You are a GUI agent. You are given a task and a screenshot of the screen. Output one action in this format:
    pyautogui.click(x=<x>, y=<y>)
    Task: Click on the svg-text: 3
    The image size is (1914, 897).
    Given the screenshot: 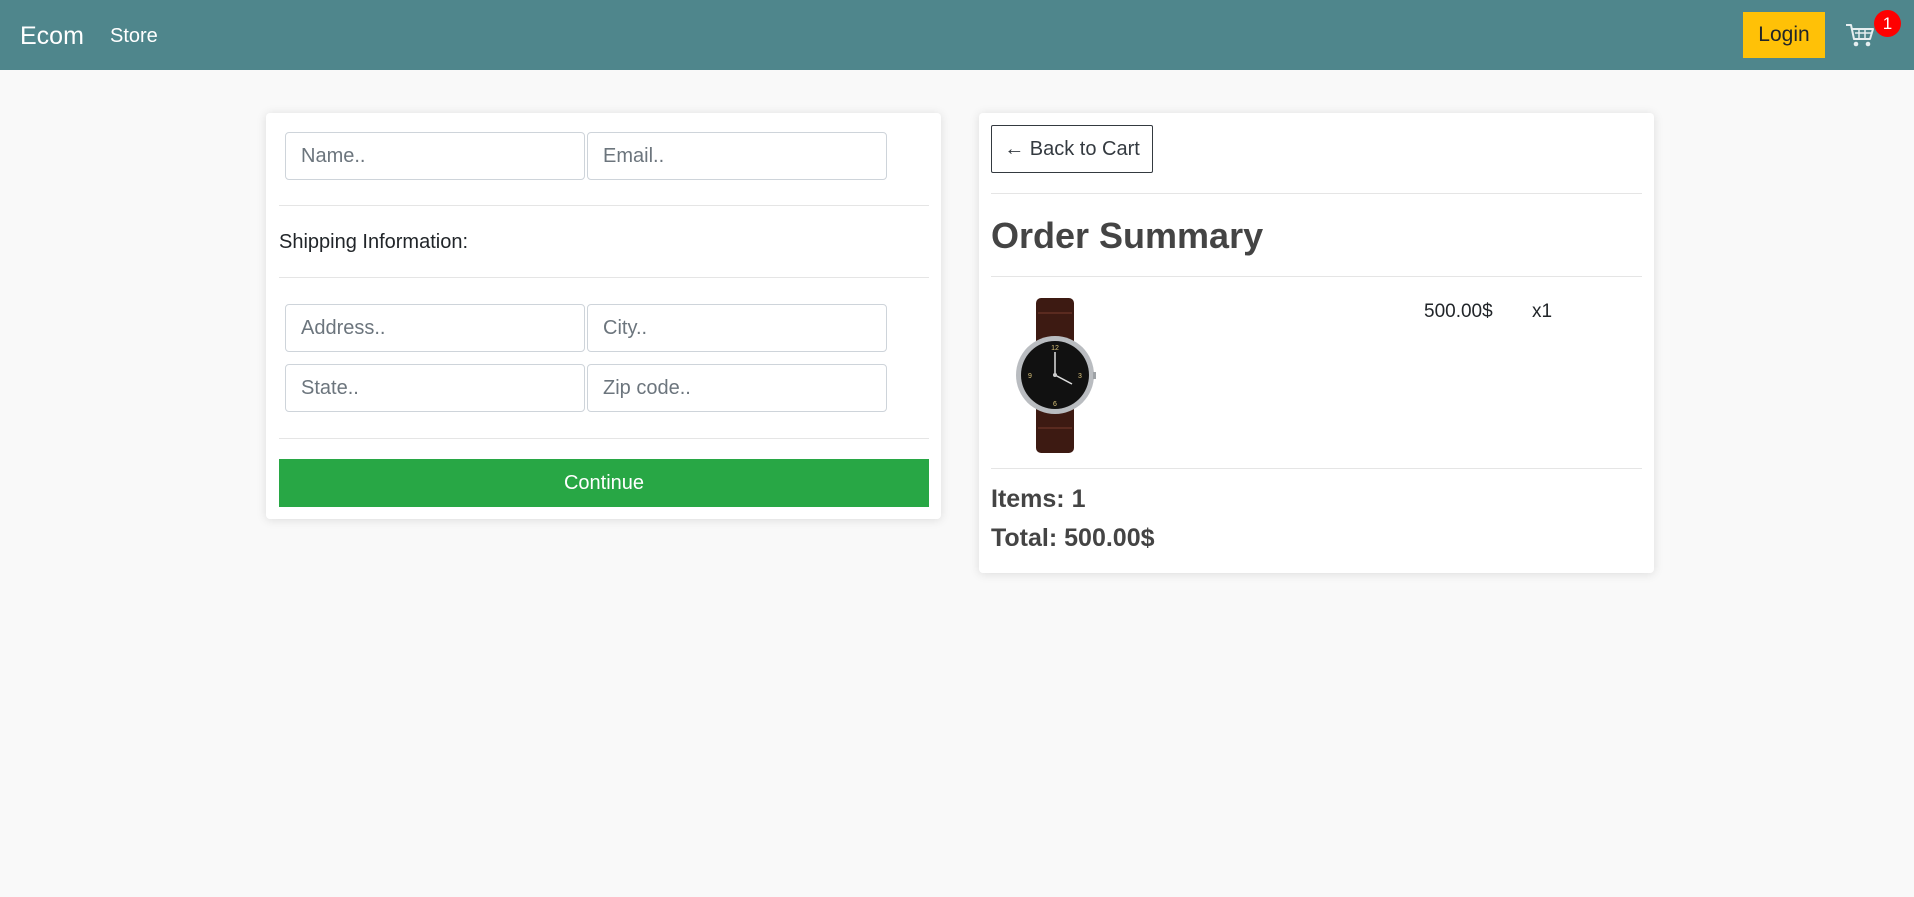 What is the action you would take?
    pyautogui.click(x=1080, y=376)
    